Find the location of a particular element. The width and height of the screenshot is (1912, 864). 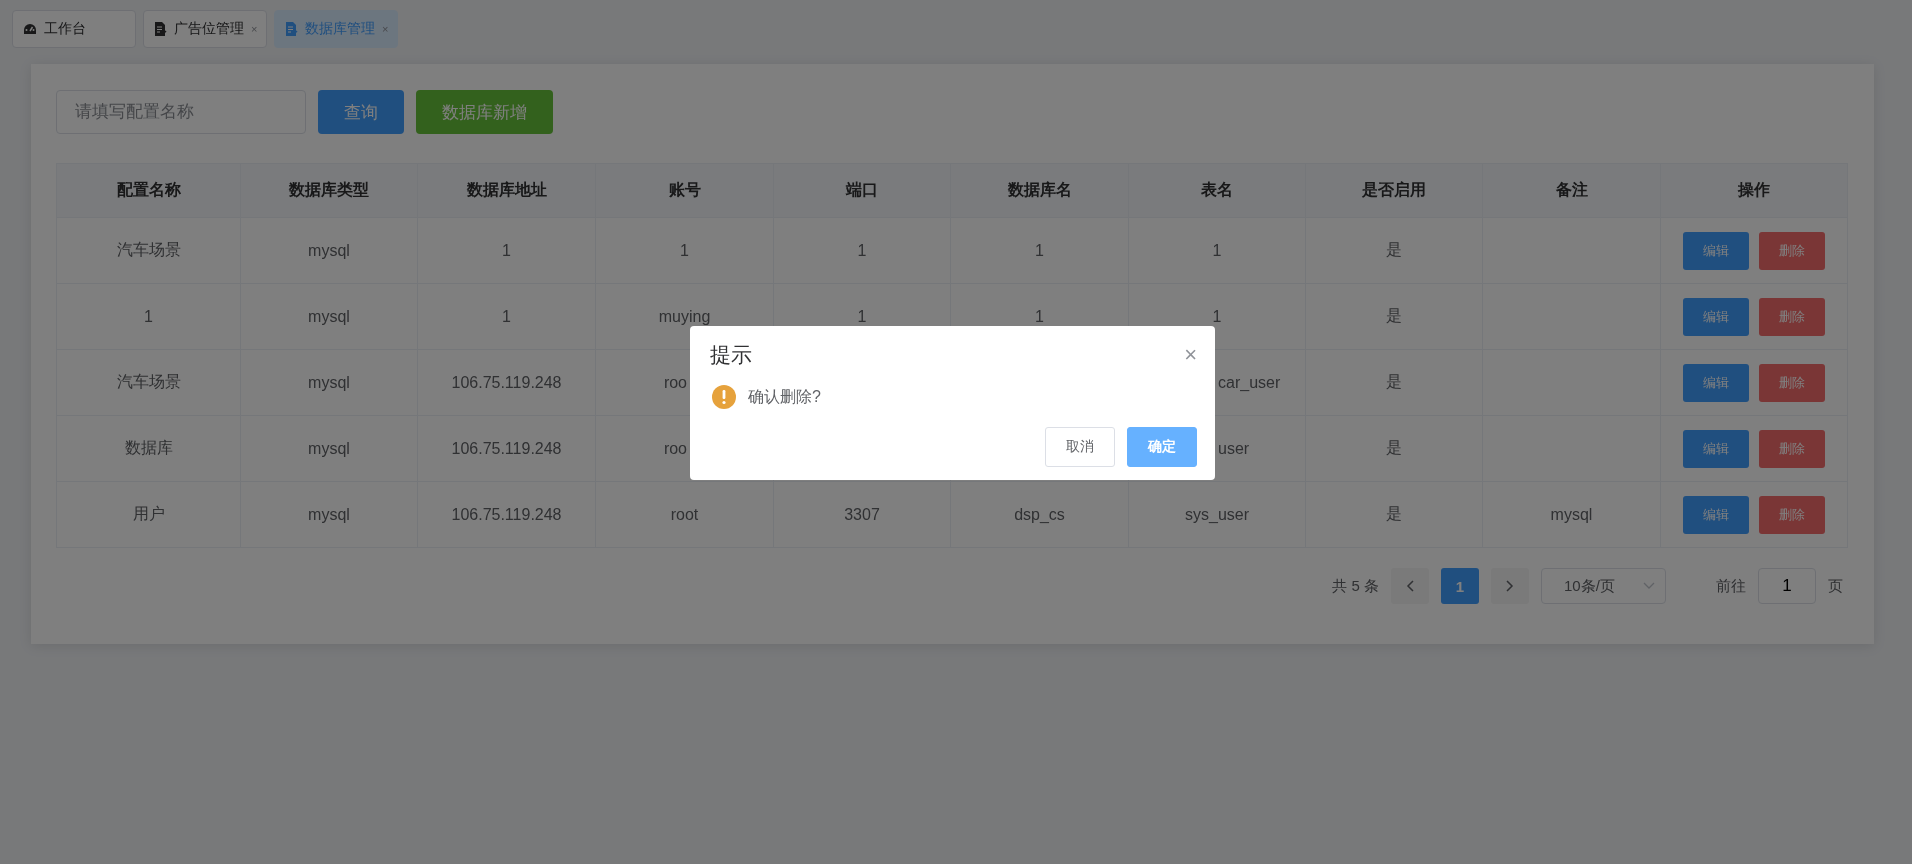

page-input: 1 is located at coordinates (1787, 586).